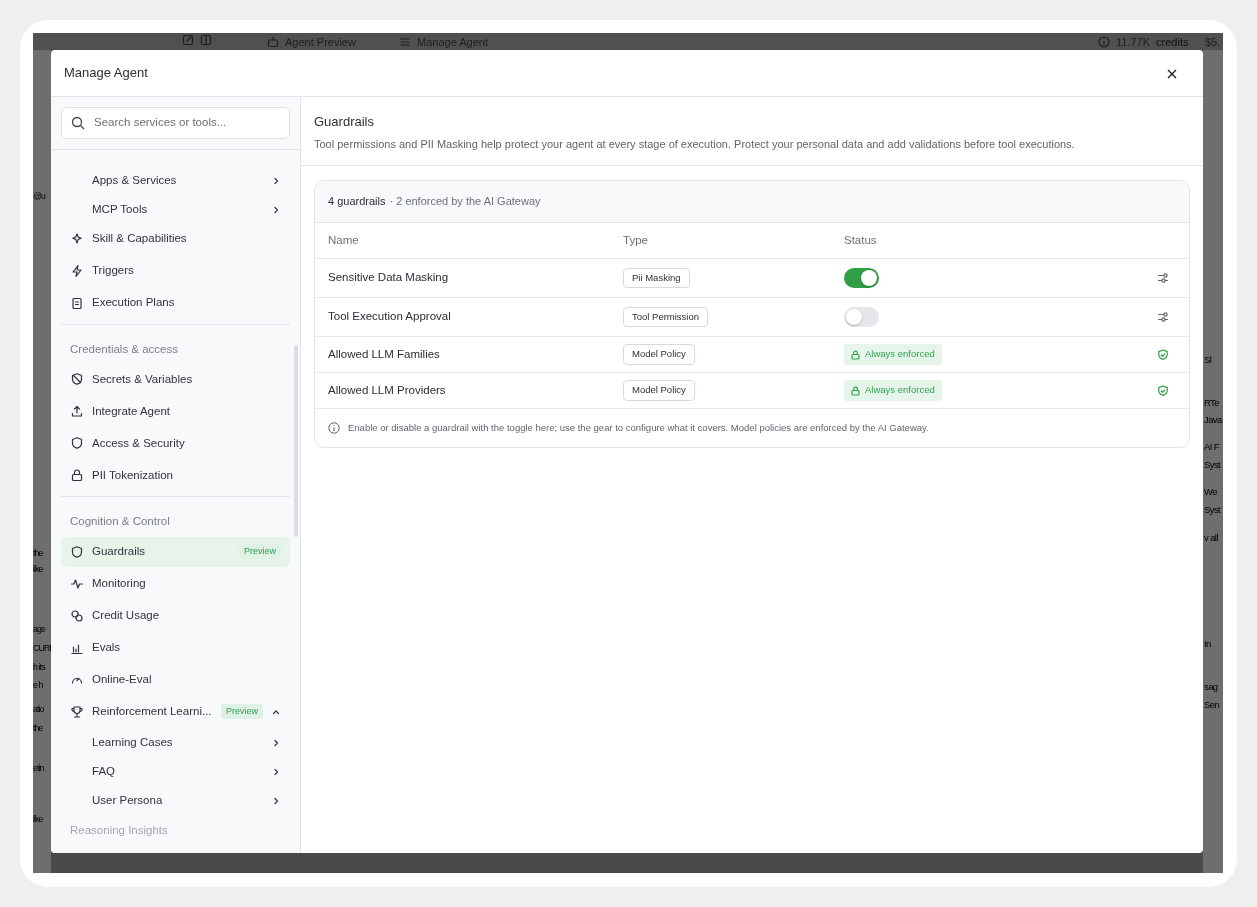 The image size is (1257, 907). Describe the element at coordinates (175, 801) in the screenshot. I see `sidebar-item: User Persona` at that location.